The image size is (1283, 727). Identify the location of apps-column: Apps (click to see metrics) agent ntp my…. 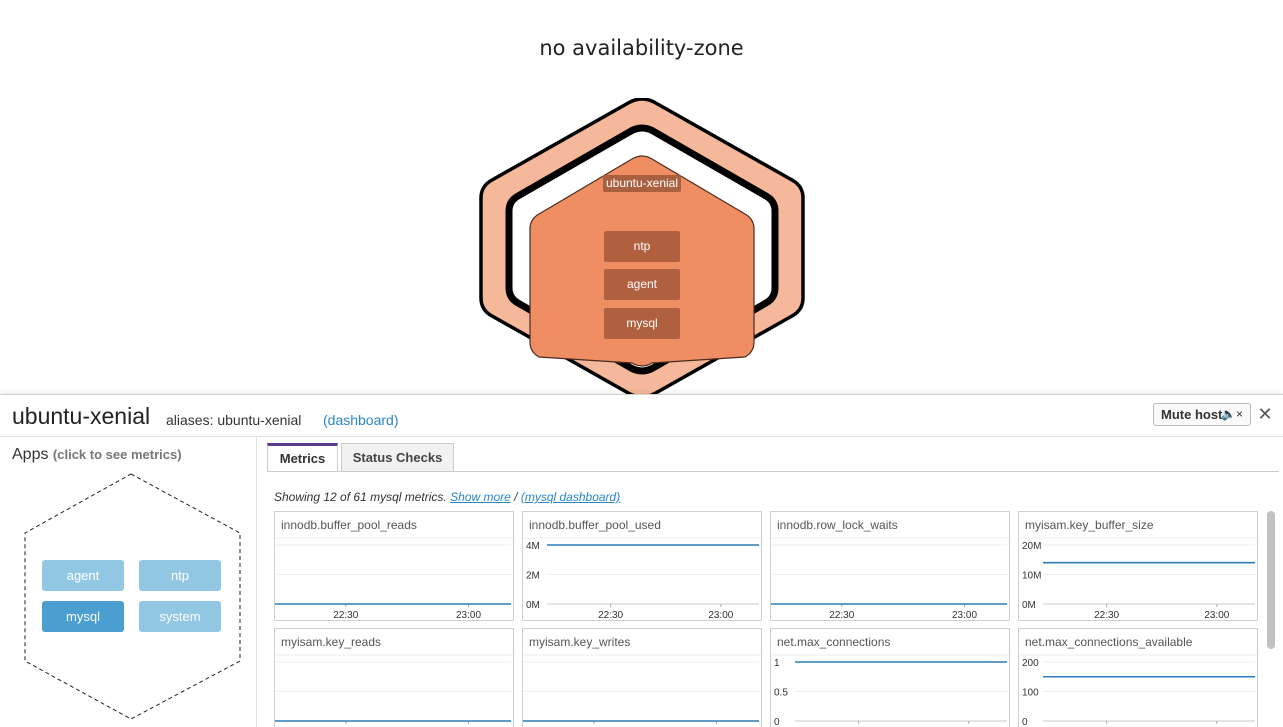
(128, 582).